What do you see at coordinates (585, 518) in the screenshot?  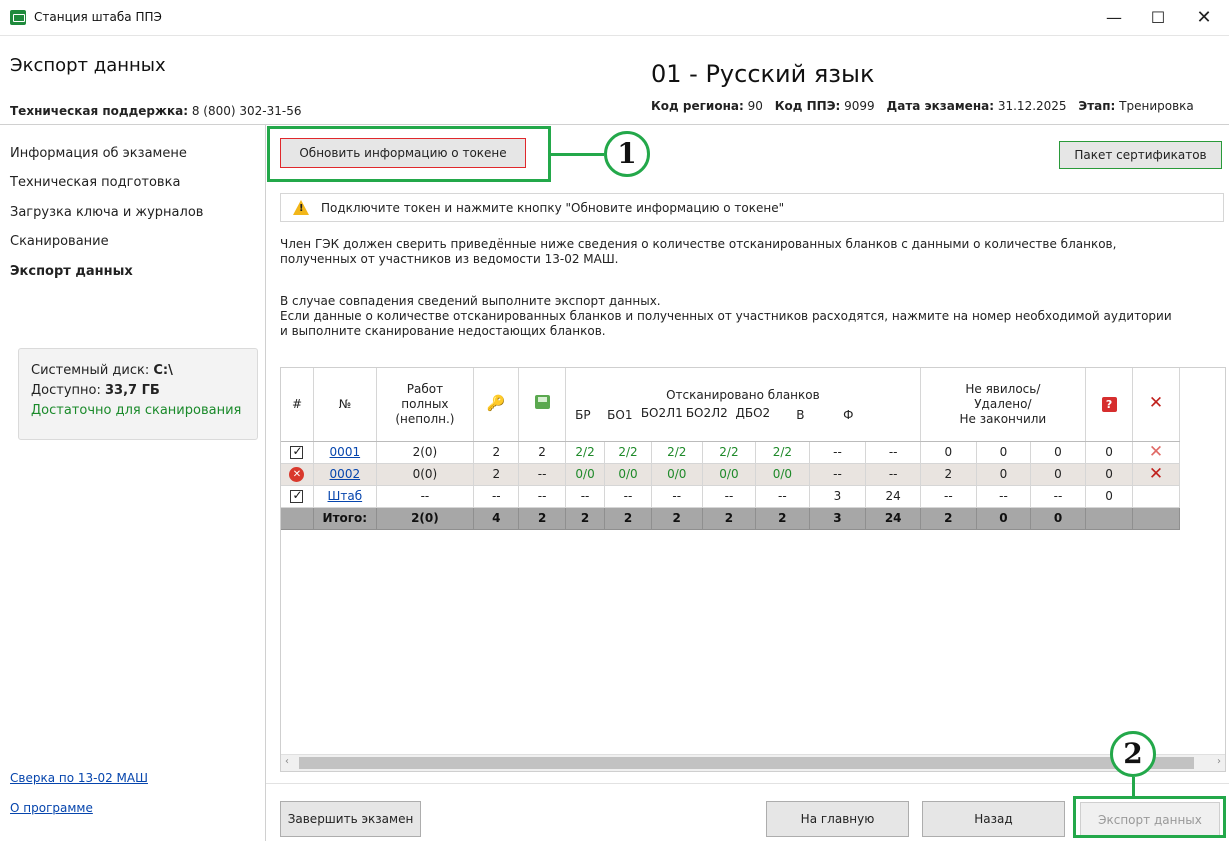 I see `total-br: 2` at bounding box center [585, 518].